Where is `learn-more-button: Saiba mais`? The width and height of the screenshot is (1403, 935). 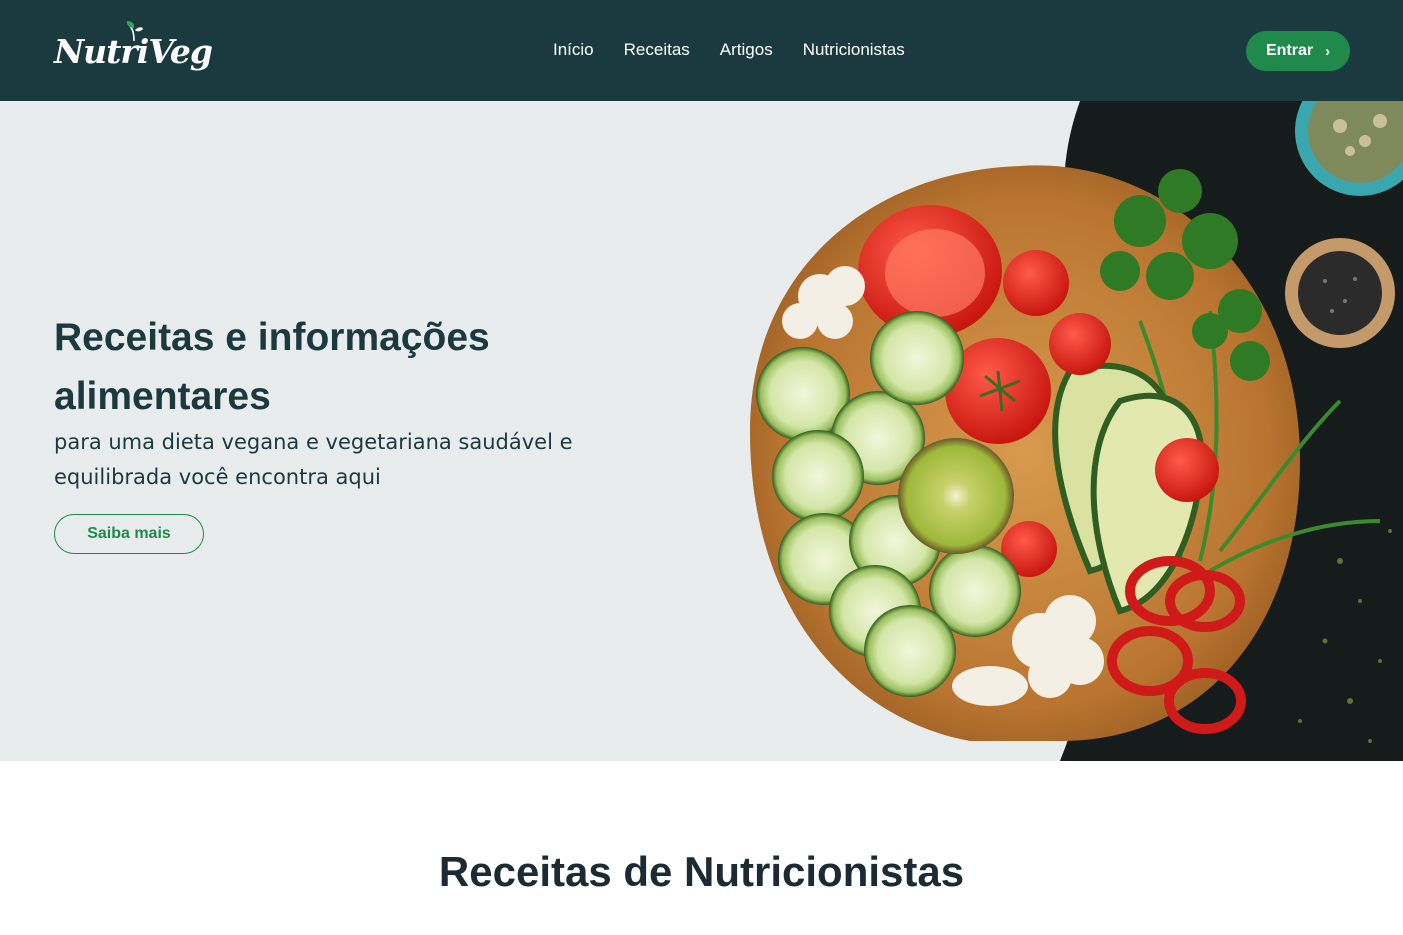 learn-more-button: Saiba mais is located at coordinates (129, 534).